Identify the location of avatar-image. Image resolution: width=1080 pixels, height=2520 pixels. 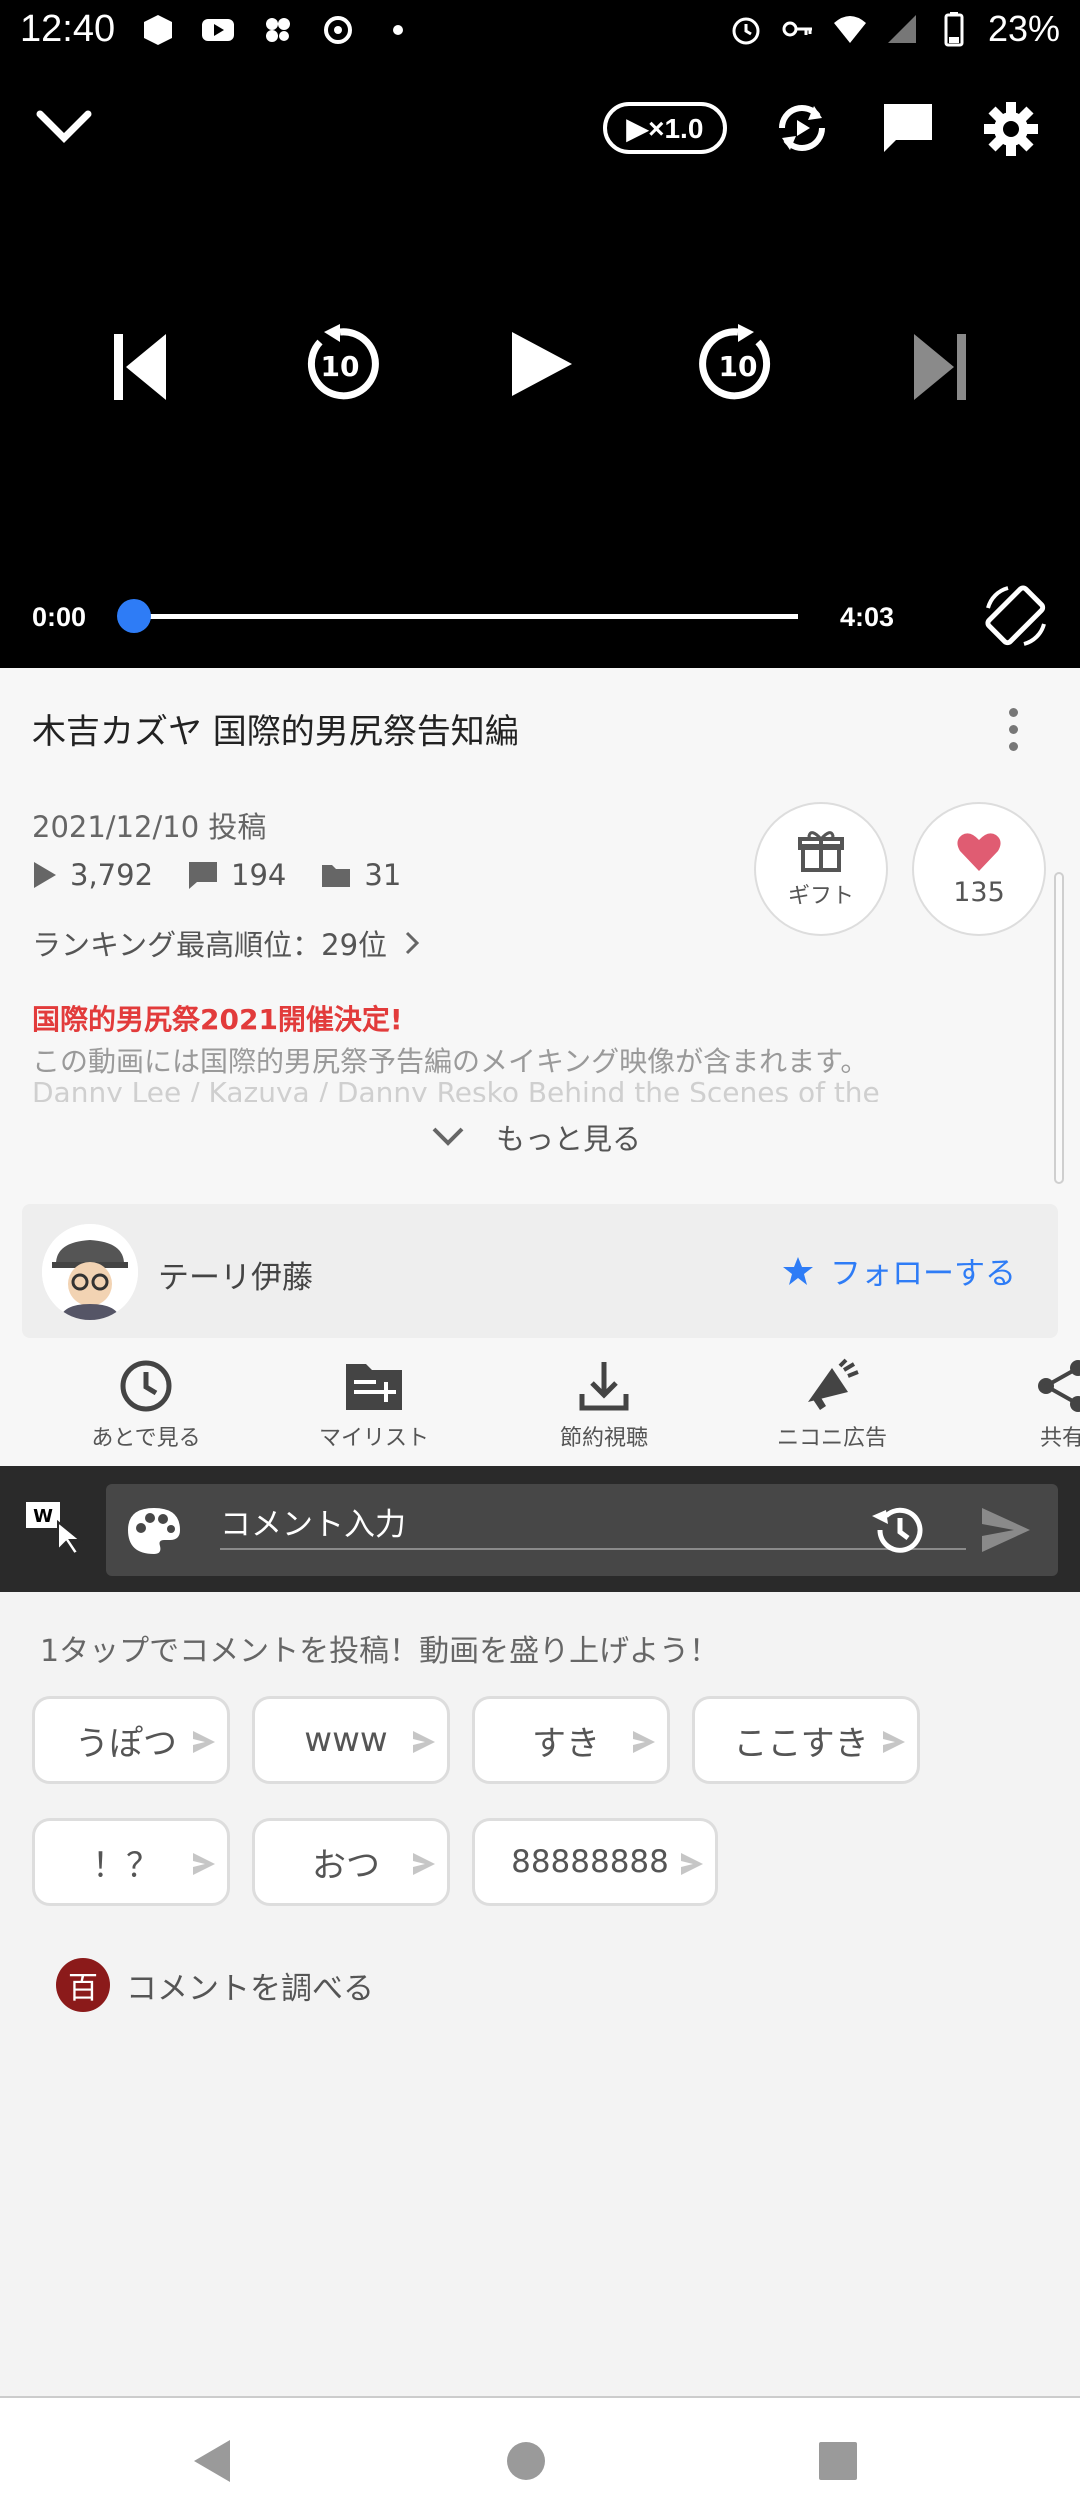
(90, 1272).